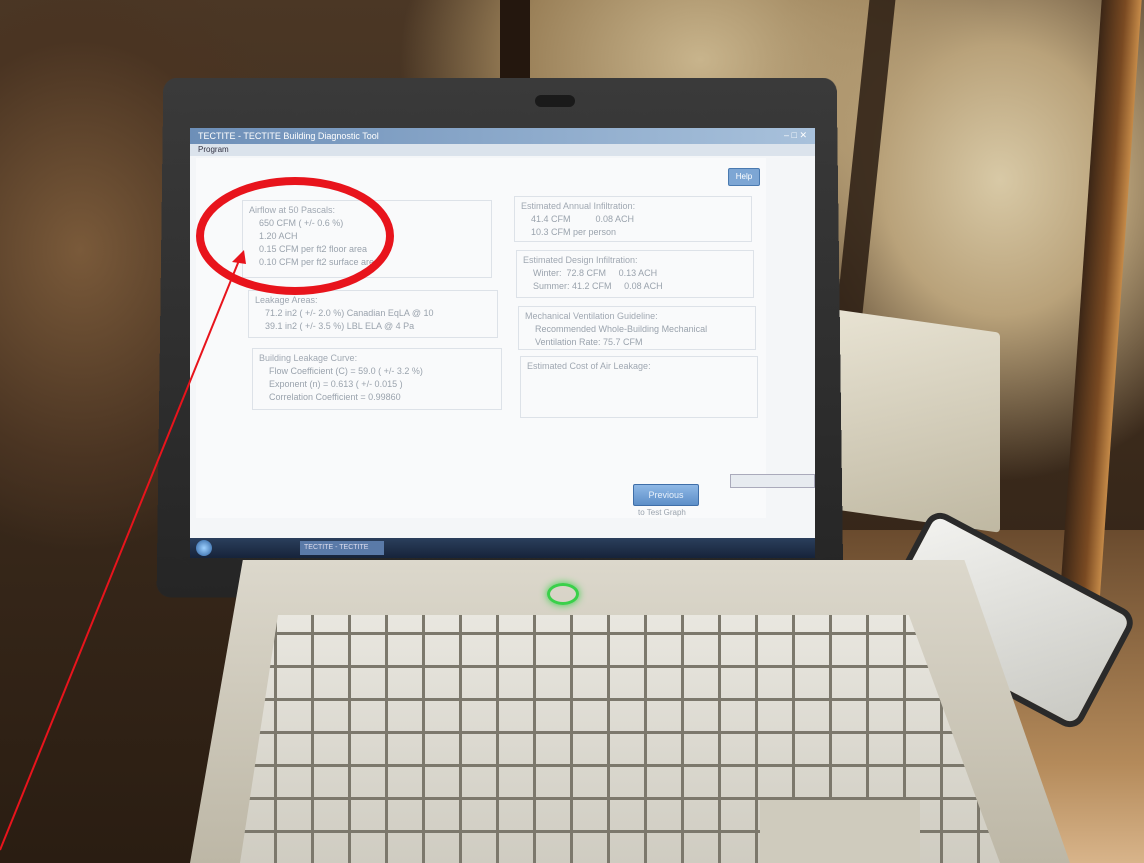 This screenshot has width=1144, height=863. Describe the element at coordinates (574, 232) in the screenshot. I see `annual-per-person: 10.3 CFM per person` at that location.